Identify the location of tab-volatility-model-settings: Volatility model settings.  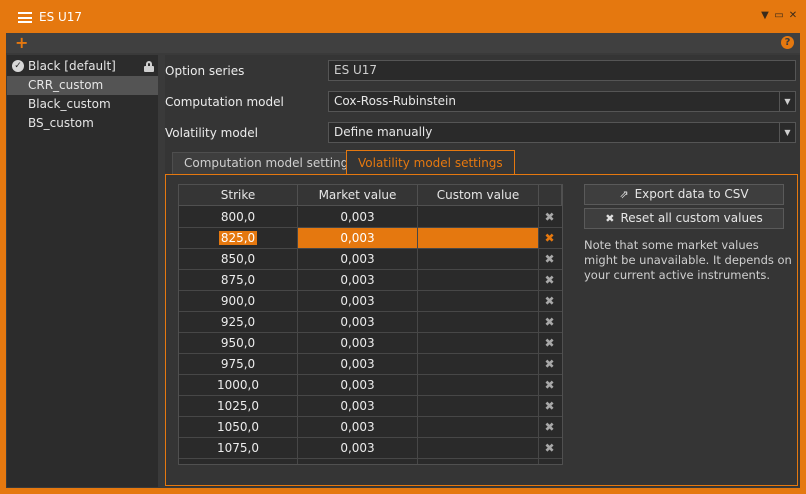
(430, 162).